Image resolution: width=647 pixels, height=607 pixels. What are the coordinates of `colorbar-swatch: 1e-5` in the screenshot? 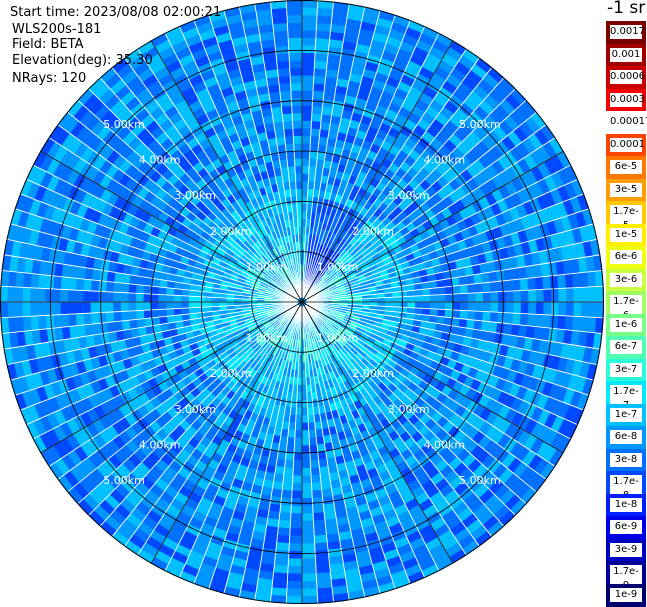 It's located at (626, 235).